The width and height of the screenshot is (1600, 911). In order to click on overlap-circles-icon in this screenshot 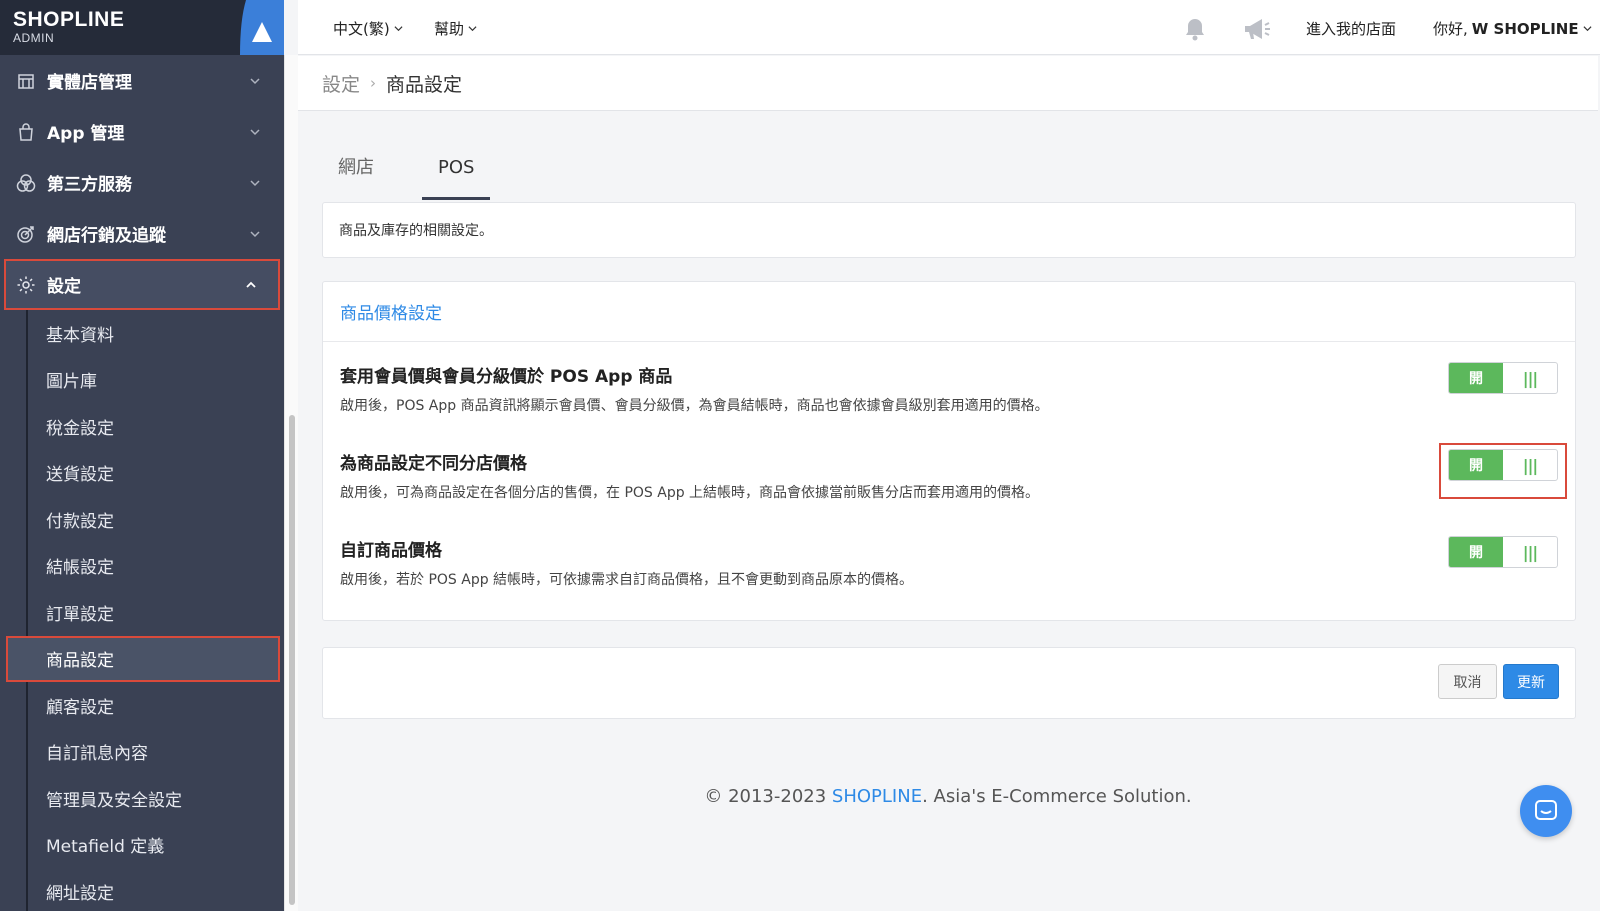, I will do `click(26, 183)`.